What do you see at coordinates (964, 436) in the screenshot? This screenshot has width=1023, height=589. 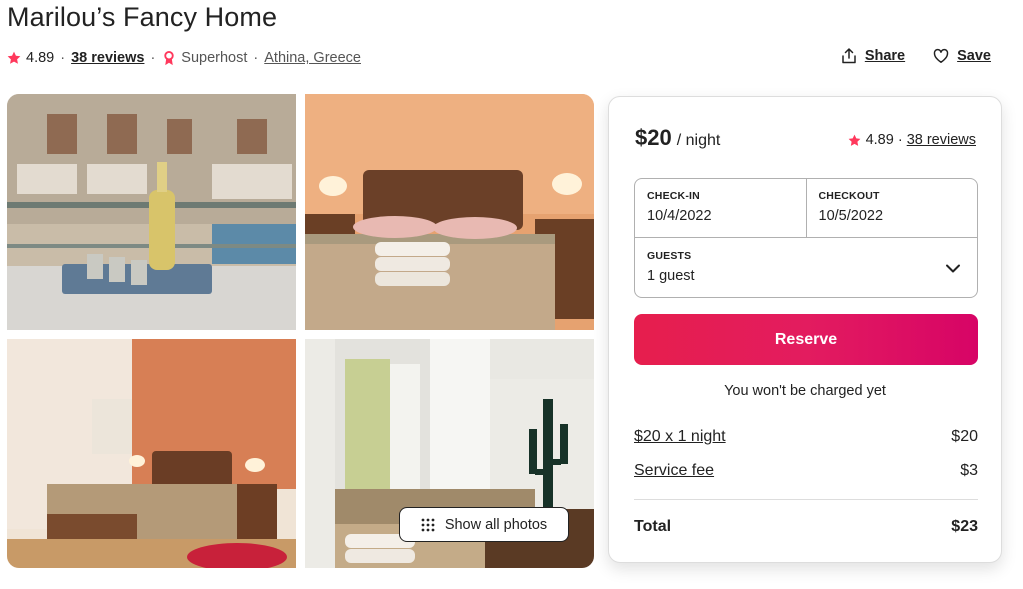 I see `nightly-breakdown-value: $20` at bounding box center [964, 436].